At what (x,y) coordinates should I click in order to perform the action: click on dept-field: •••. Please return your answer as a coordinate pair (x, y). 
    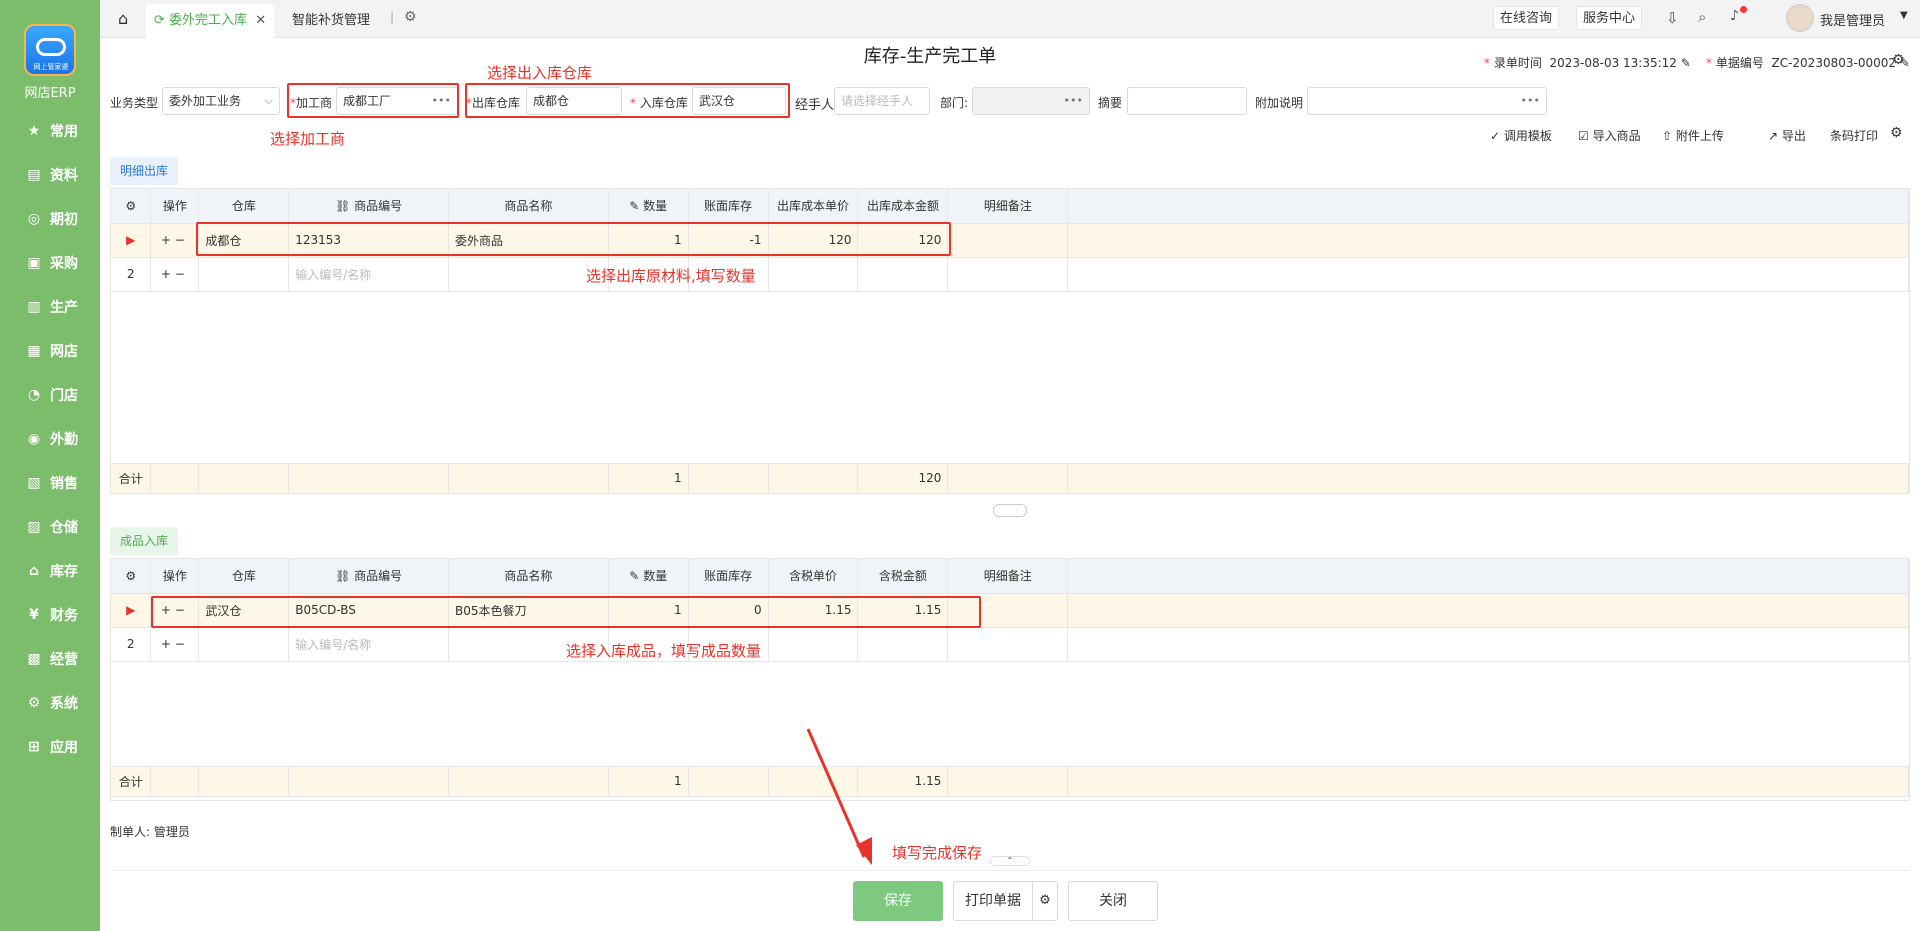
    Looking at the image, I should click on (1031, 101).